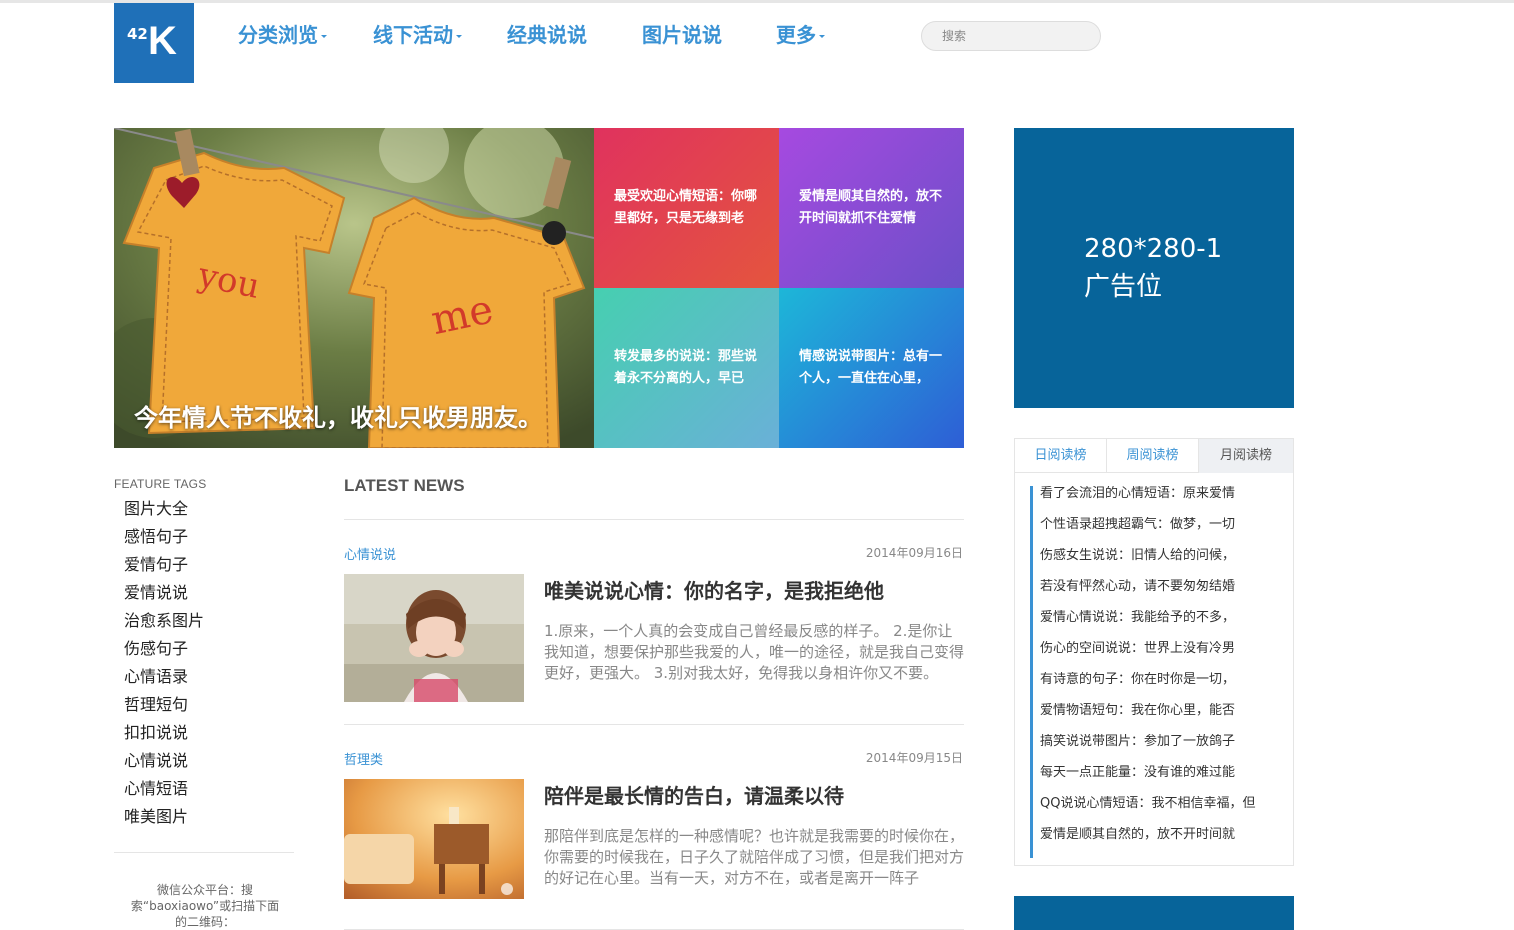 The image size is (1514, 930). I want to click on rank-item-text: 个性语录超拽超霸气：做梦，一切, so click(1138, 524).